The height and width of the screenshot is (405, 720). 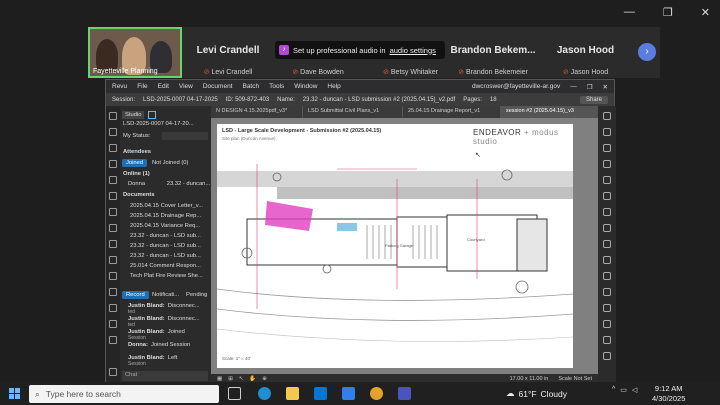 I want to click on taskbar-search-box: ⌕ Type here to search, so click(x=124, y=394).